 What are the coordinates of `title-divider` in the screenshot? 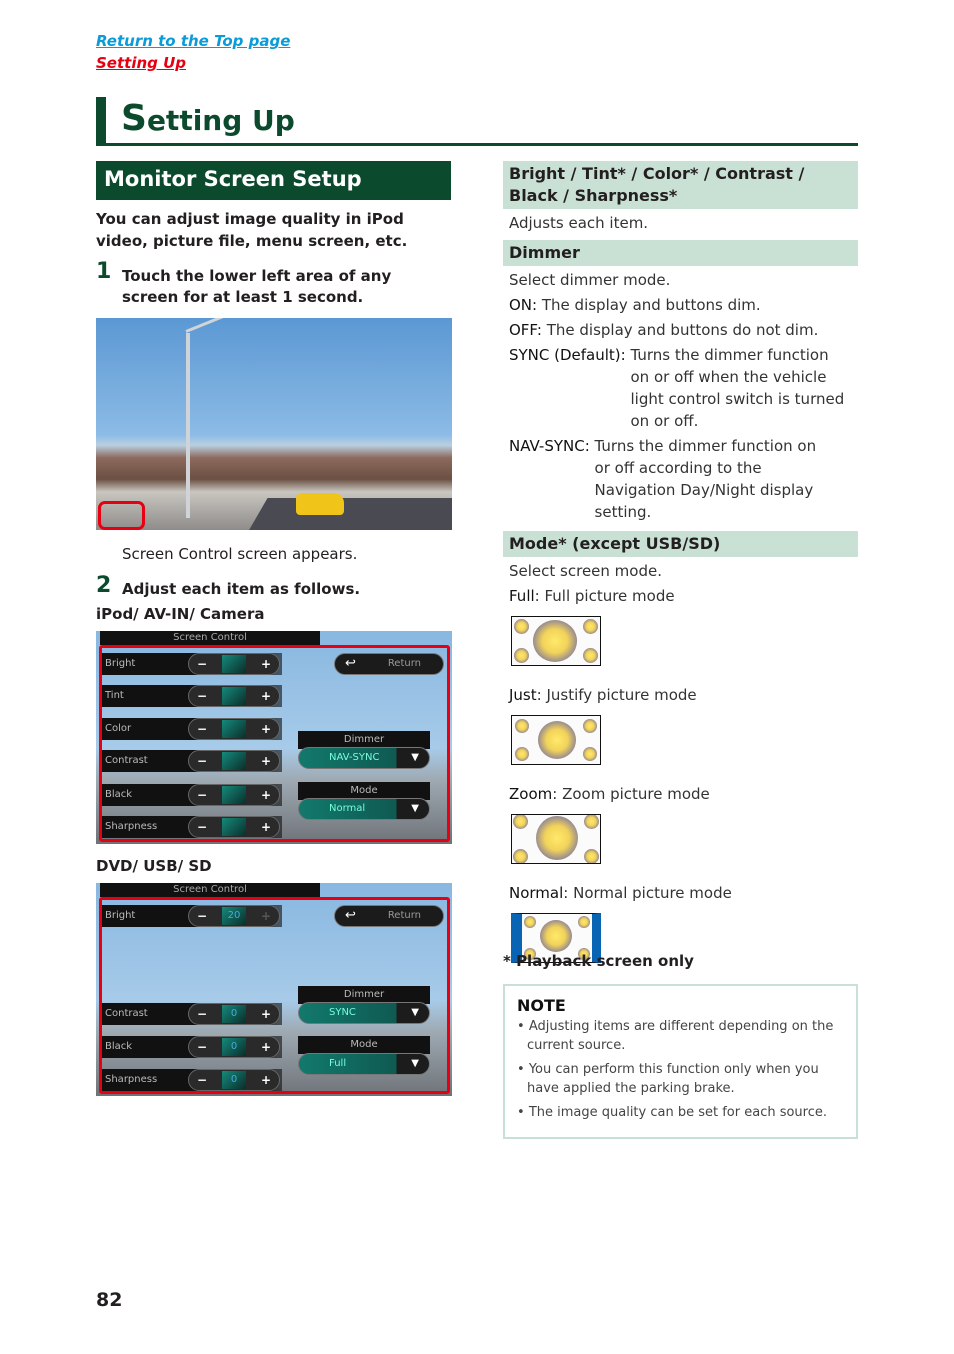 It's located at (477, 144).